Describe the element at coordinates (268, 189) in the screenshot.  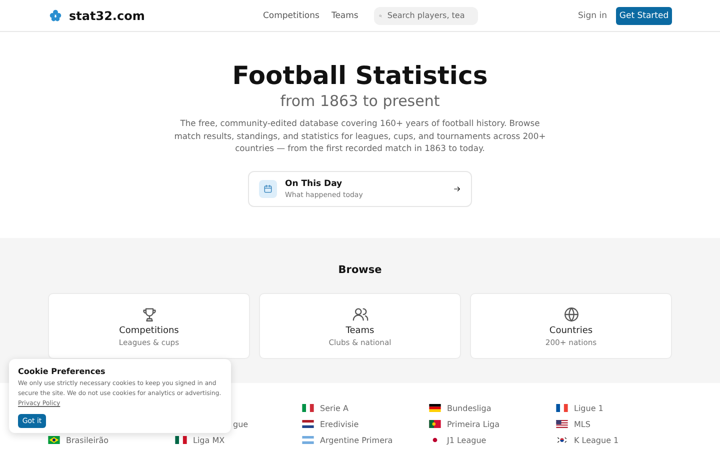
I see `calendar-icon` at that location.